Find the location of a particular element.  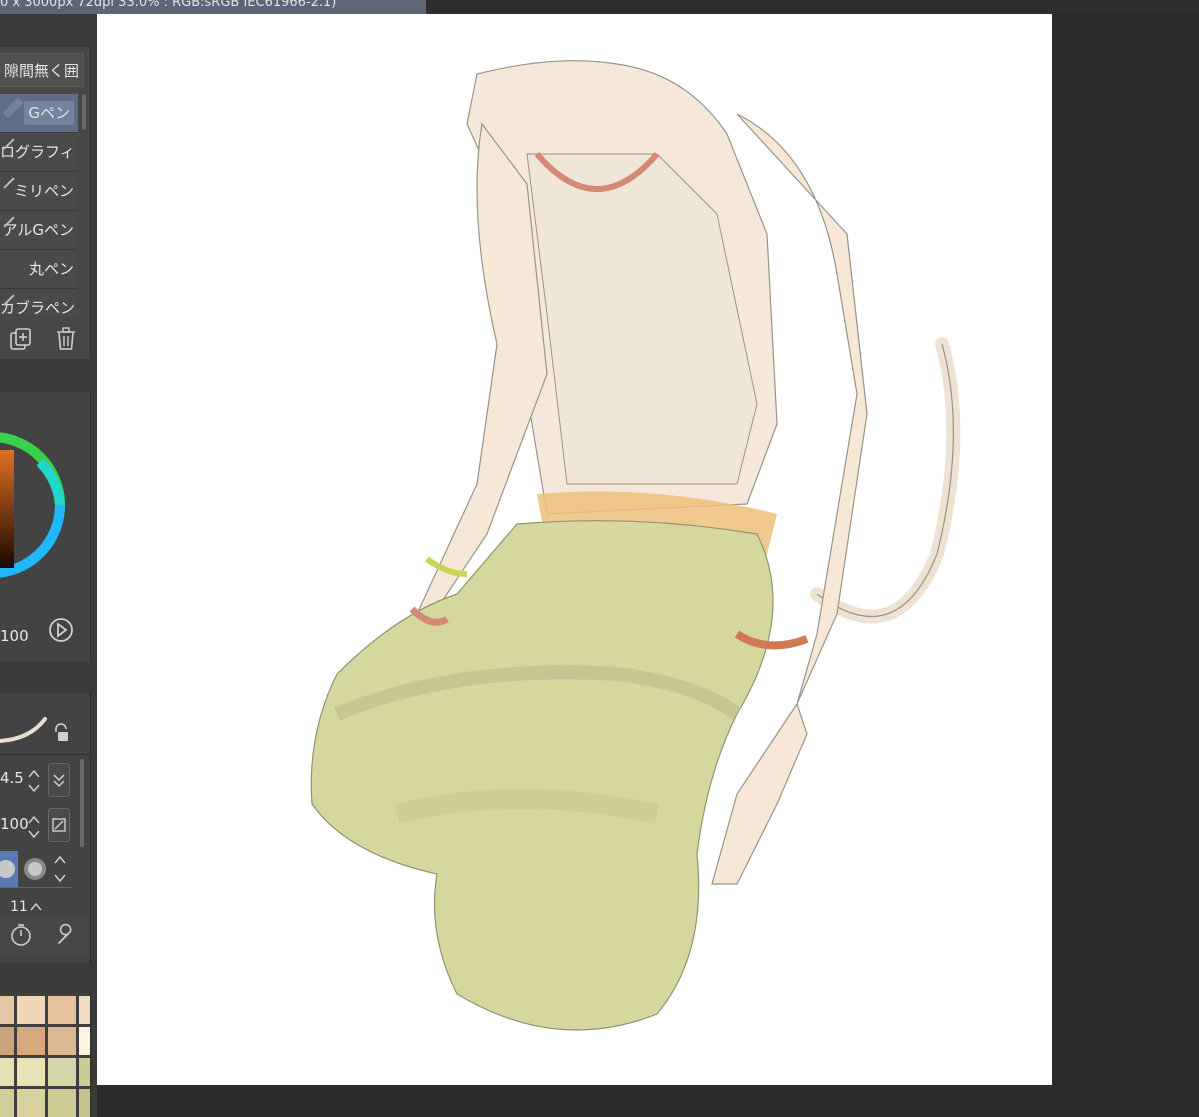

brush-label: 丸ペン is located at coordinates (51, 269).